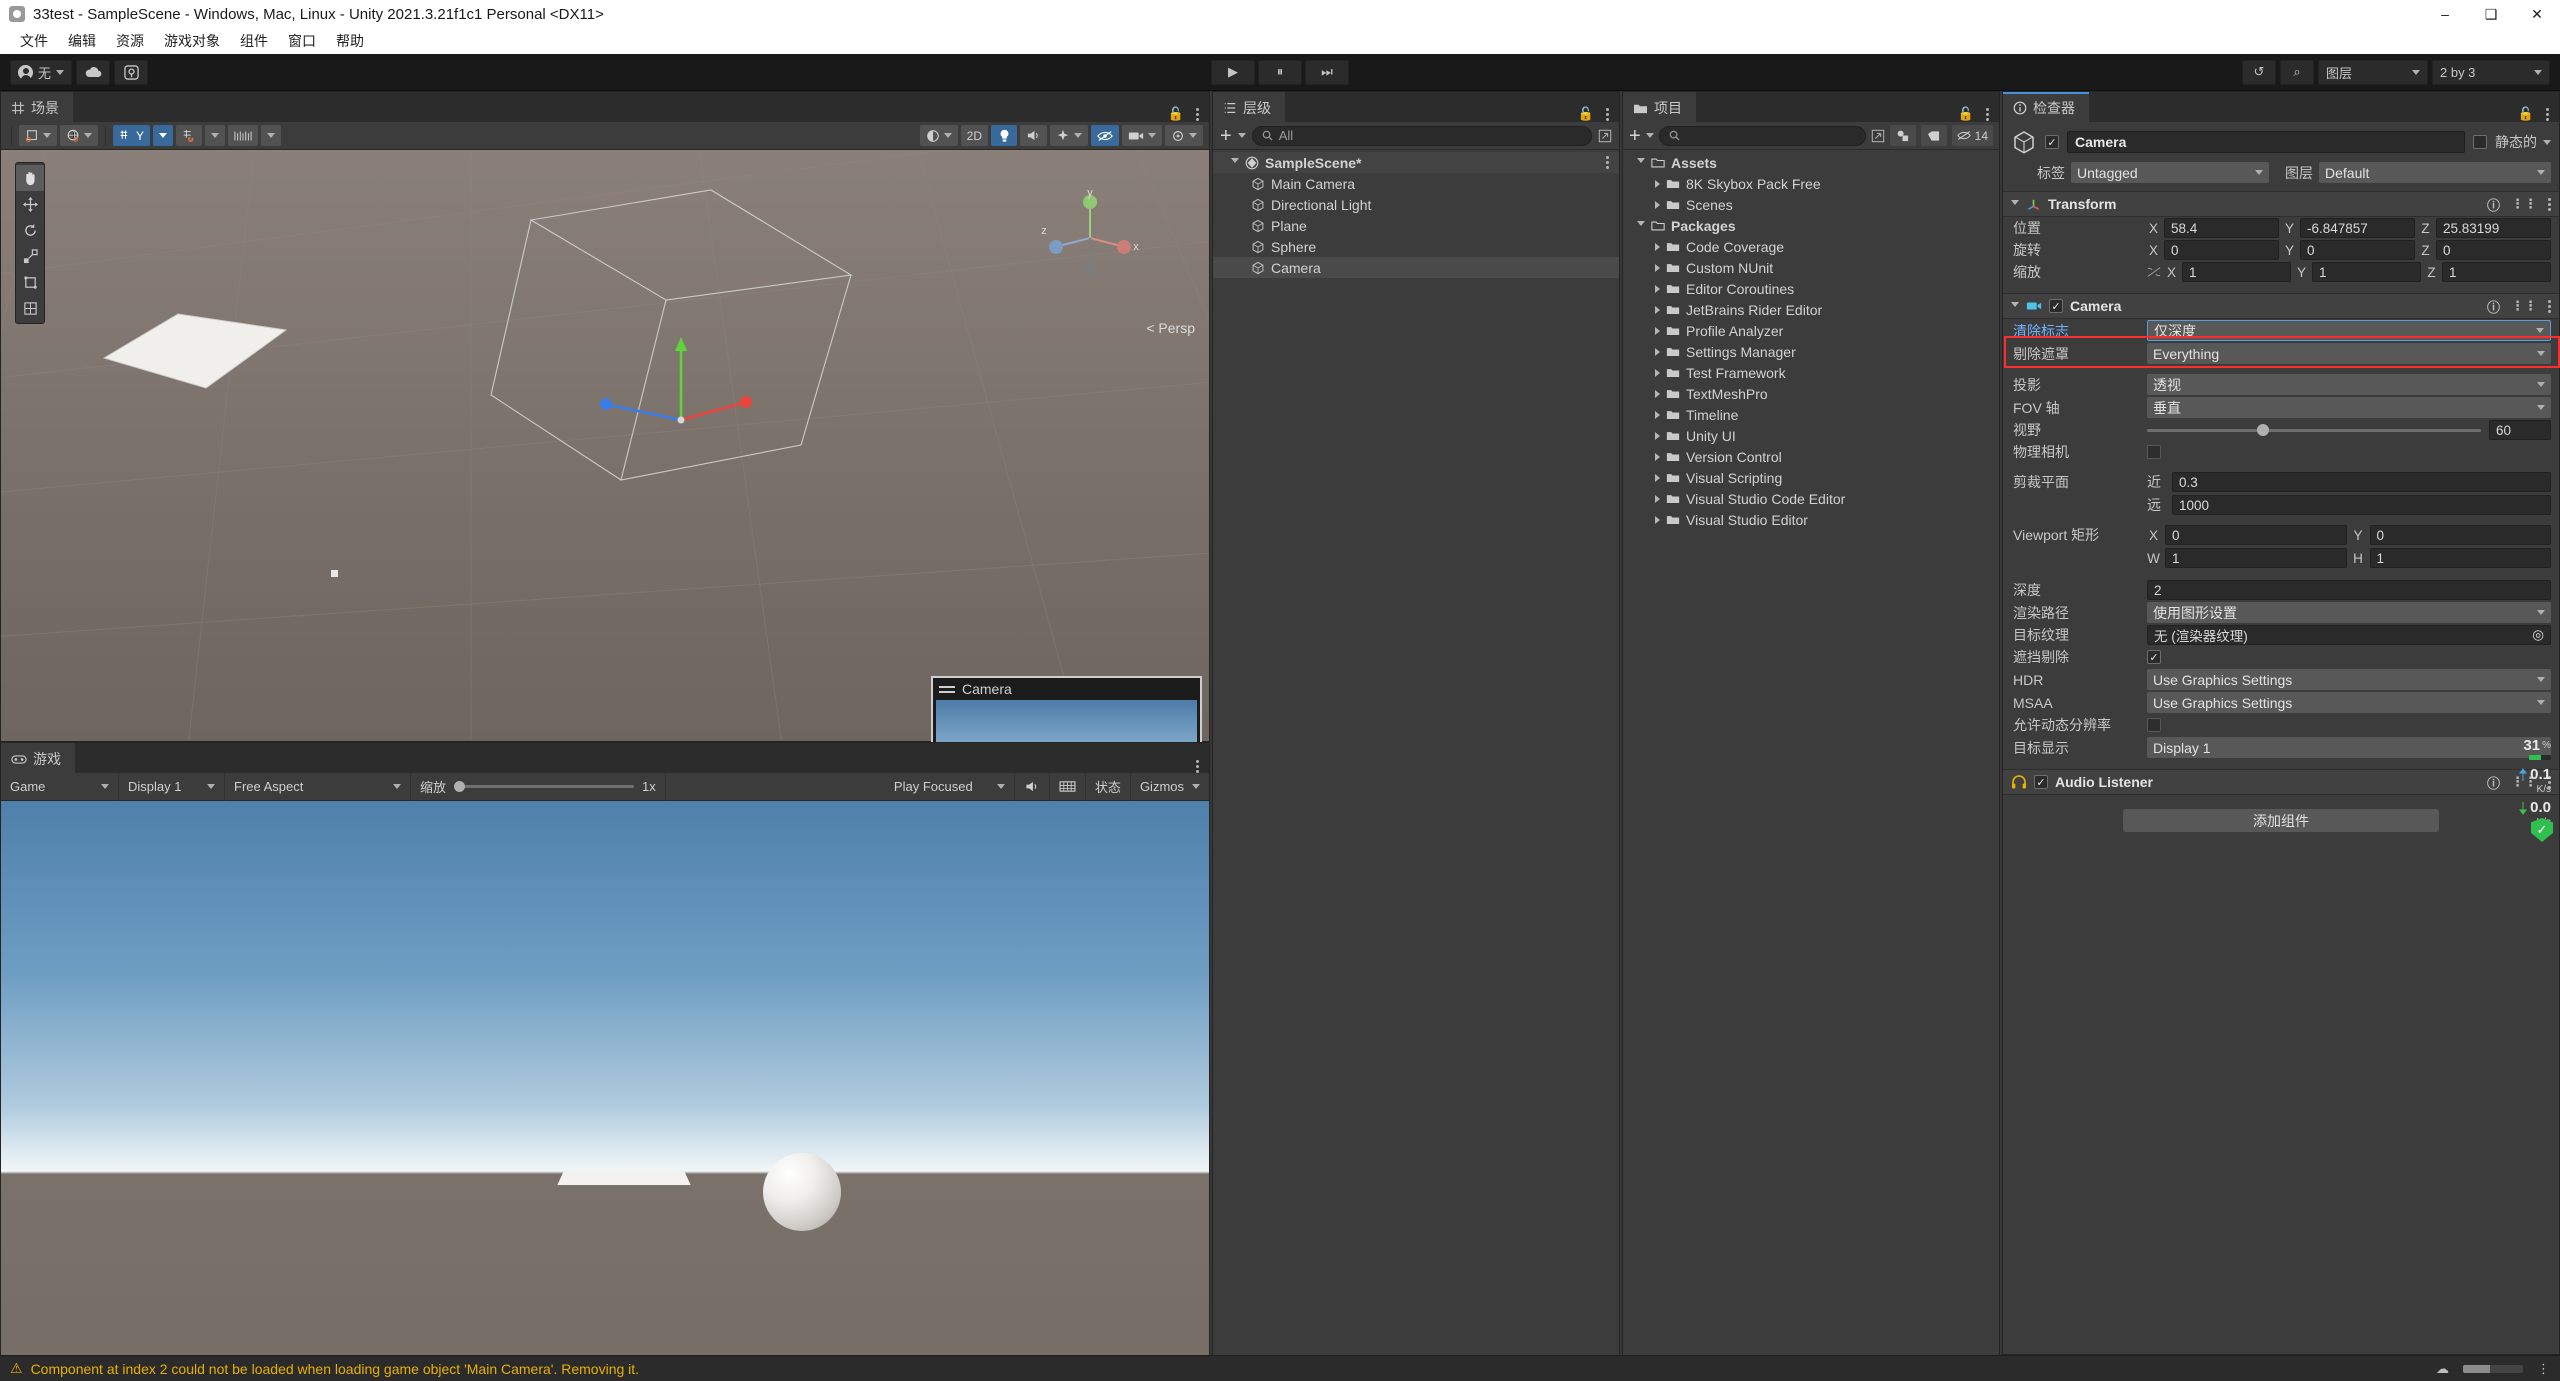  What do you see at coordinates (950, 786) in the screenshot?
I see `play-mode-dropdown: Play Focused` at bounding box center [950, 786].